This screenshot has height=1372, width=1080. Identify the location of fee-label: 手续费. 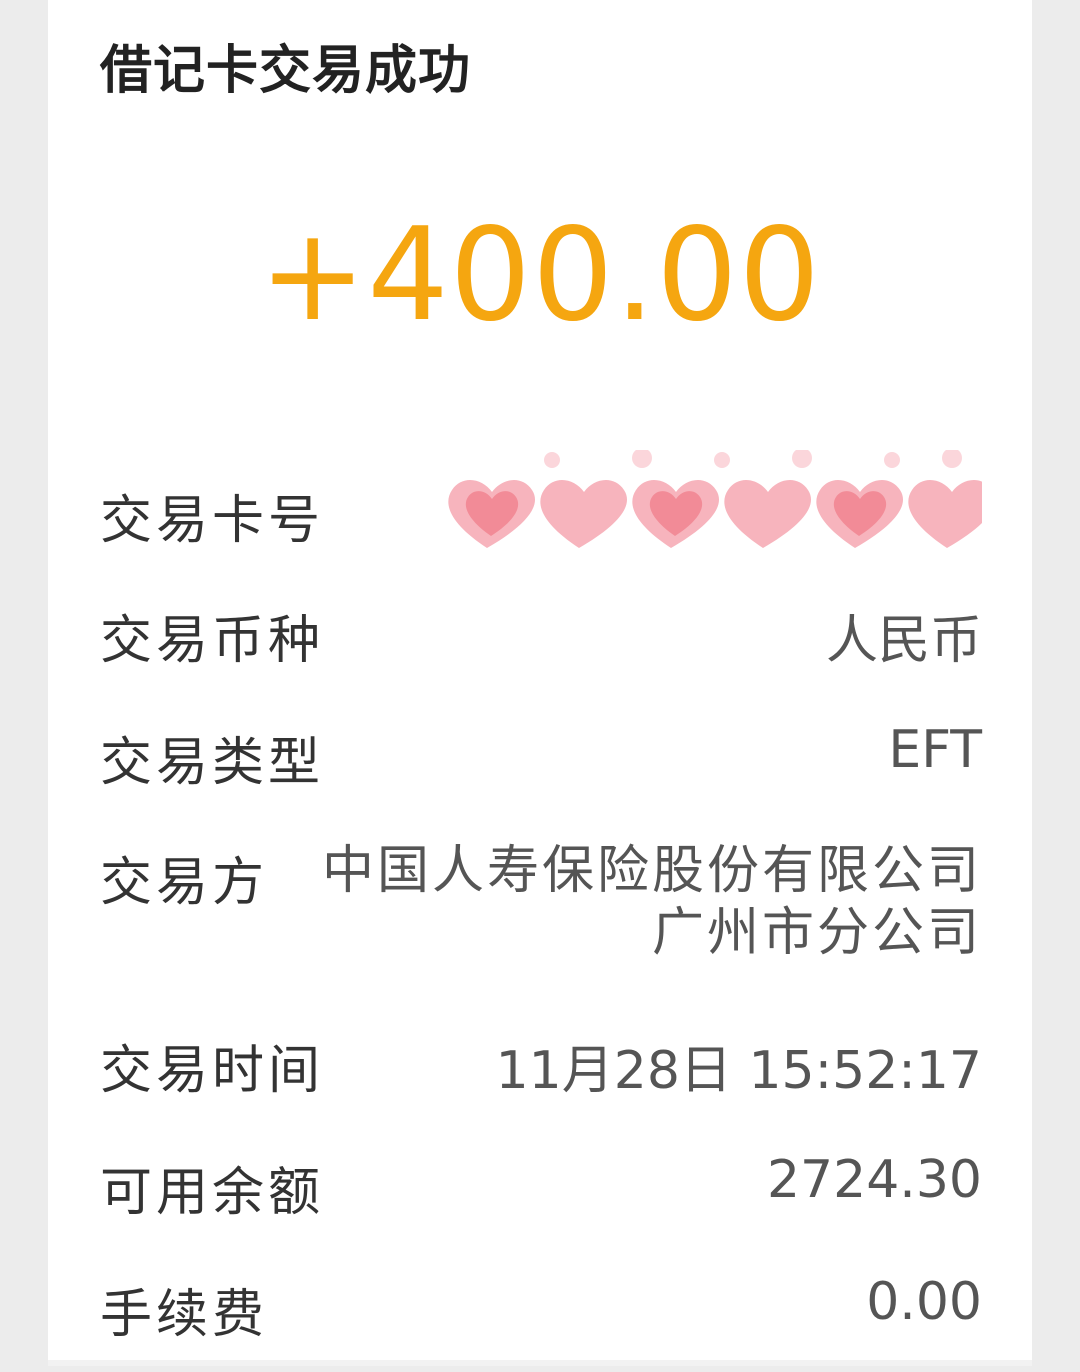
(184, 1315).